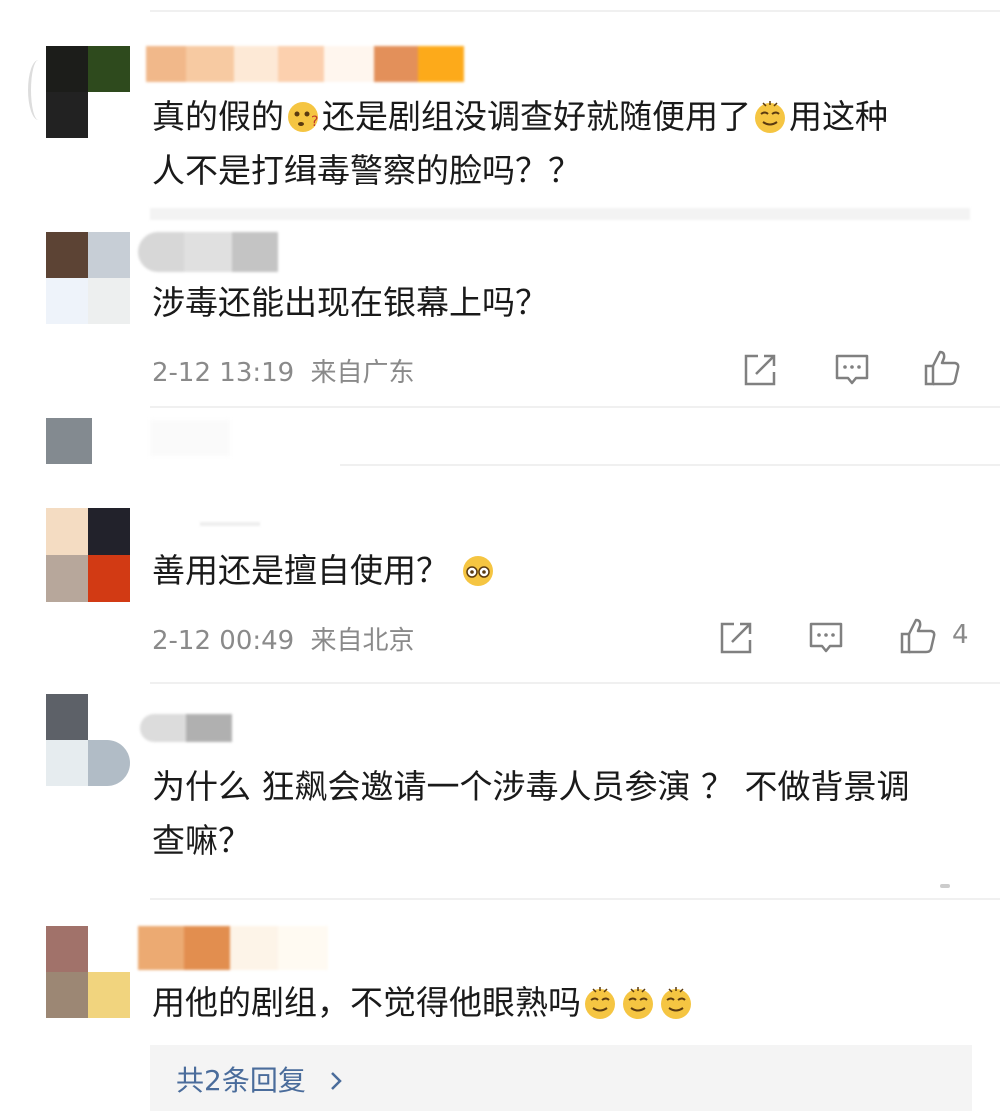 Image resolution: width=1000 pixels, height=1111 pixels. What do you see at coordinates (201, 840) in the screenshot?
I see `comment-text-line2: 查嘛？` at bounding box center [201, 840].